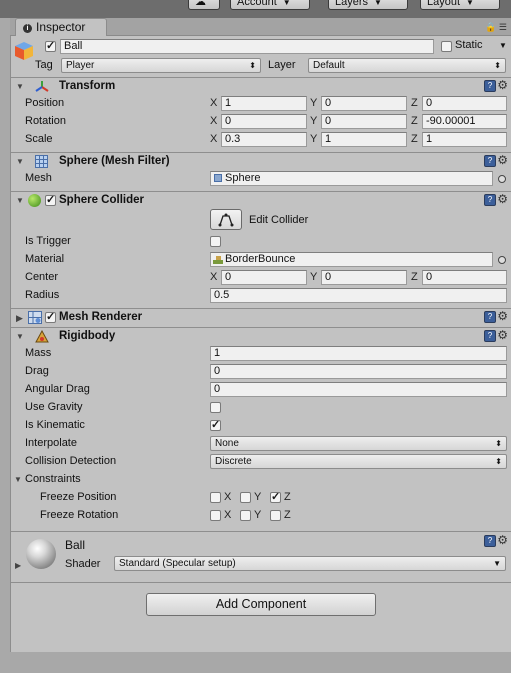 The height and width of the screenshot is (673, 511). Describe the element at coordinates (215, 515) in the screenshot. I see `freeze-rotation-x-checkbox` at that location.